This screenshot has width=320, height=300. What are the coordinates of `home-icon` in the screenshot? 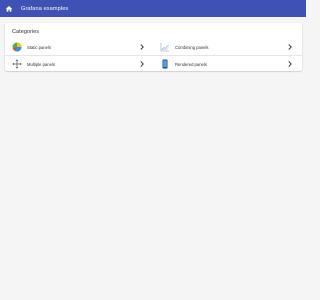 It's located at (8, 8).